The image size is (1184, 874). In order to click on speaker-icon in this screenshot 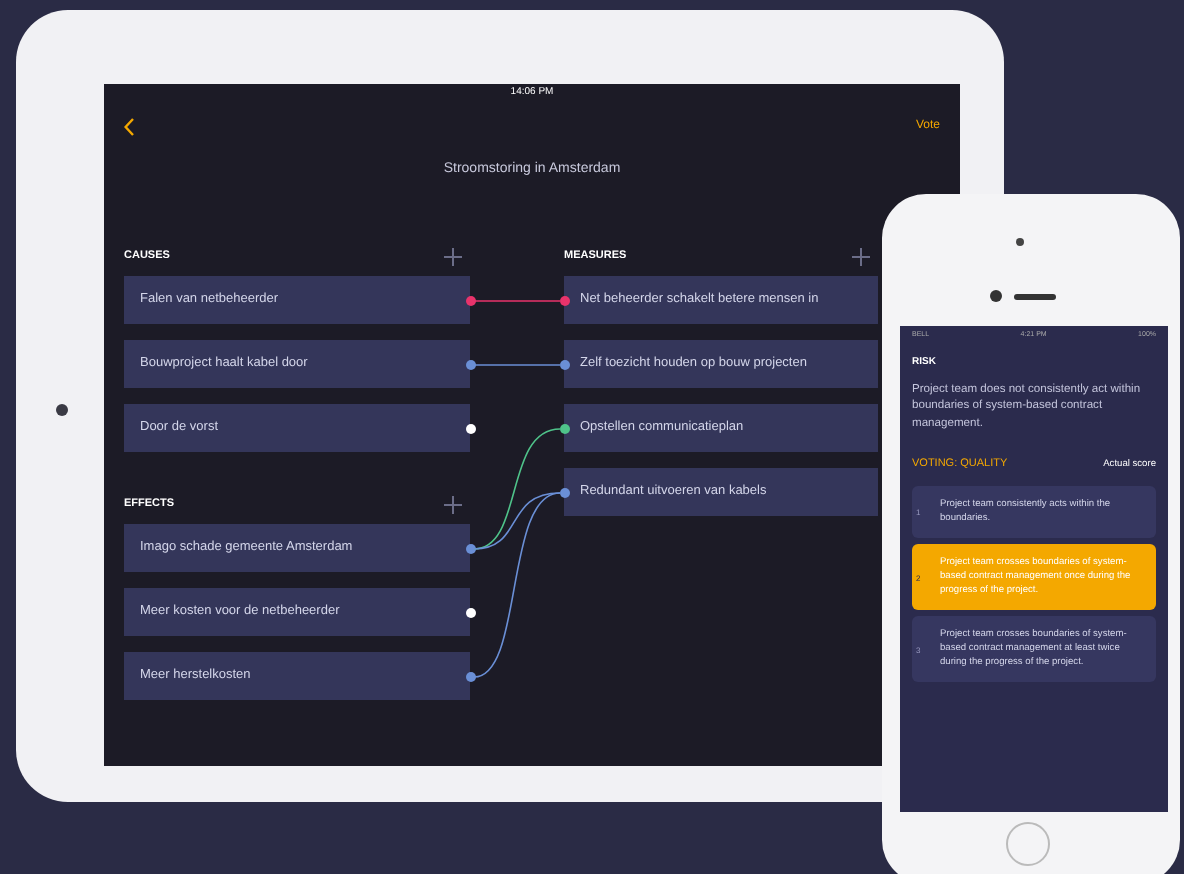, I will do `click(1035, 297)`.